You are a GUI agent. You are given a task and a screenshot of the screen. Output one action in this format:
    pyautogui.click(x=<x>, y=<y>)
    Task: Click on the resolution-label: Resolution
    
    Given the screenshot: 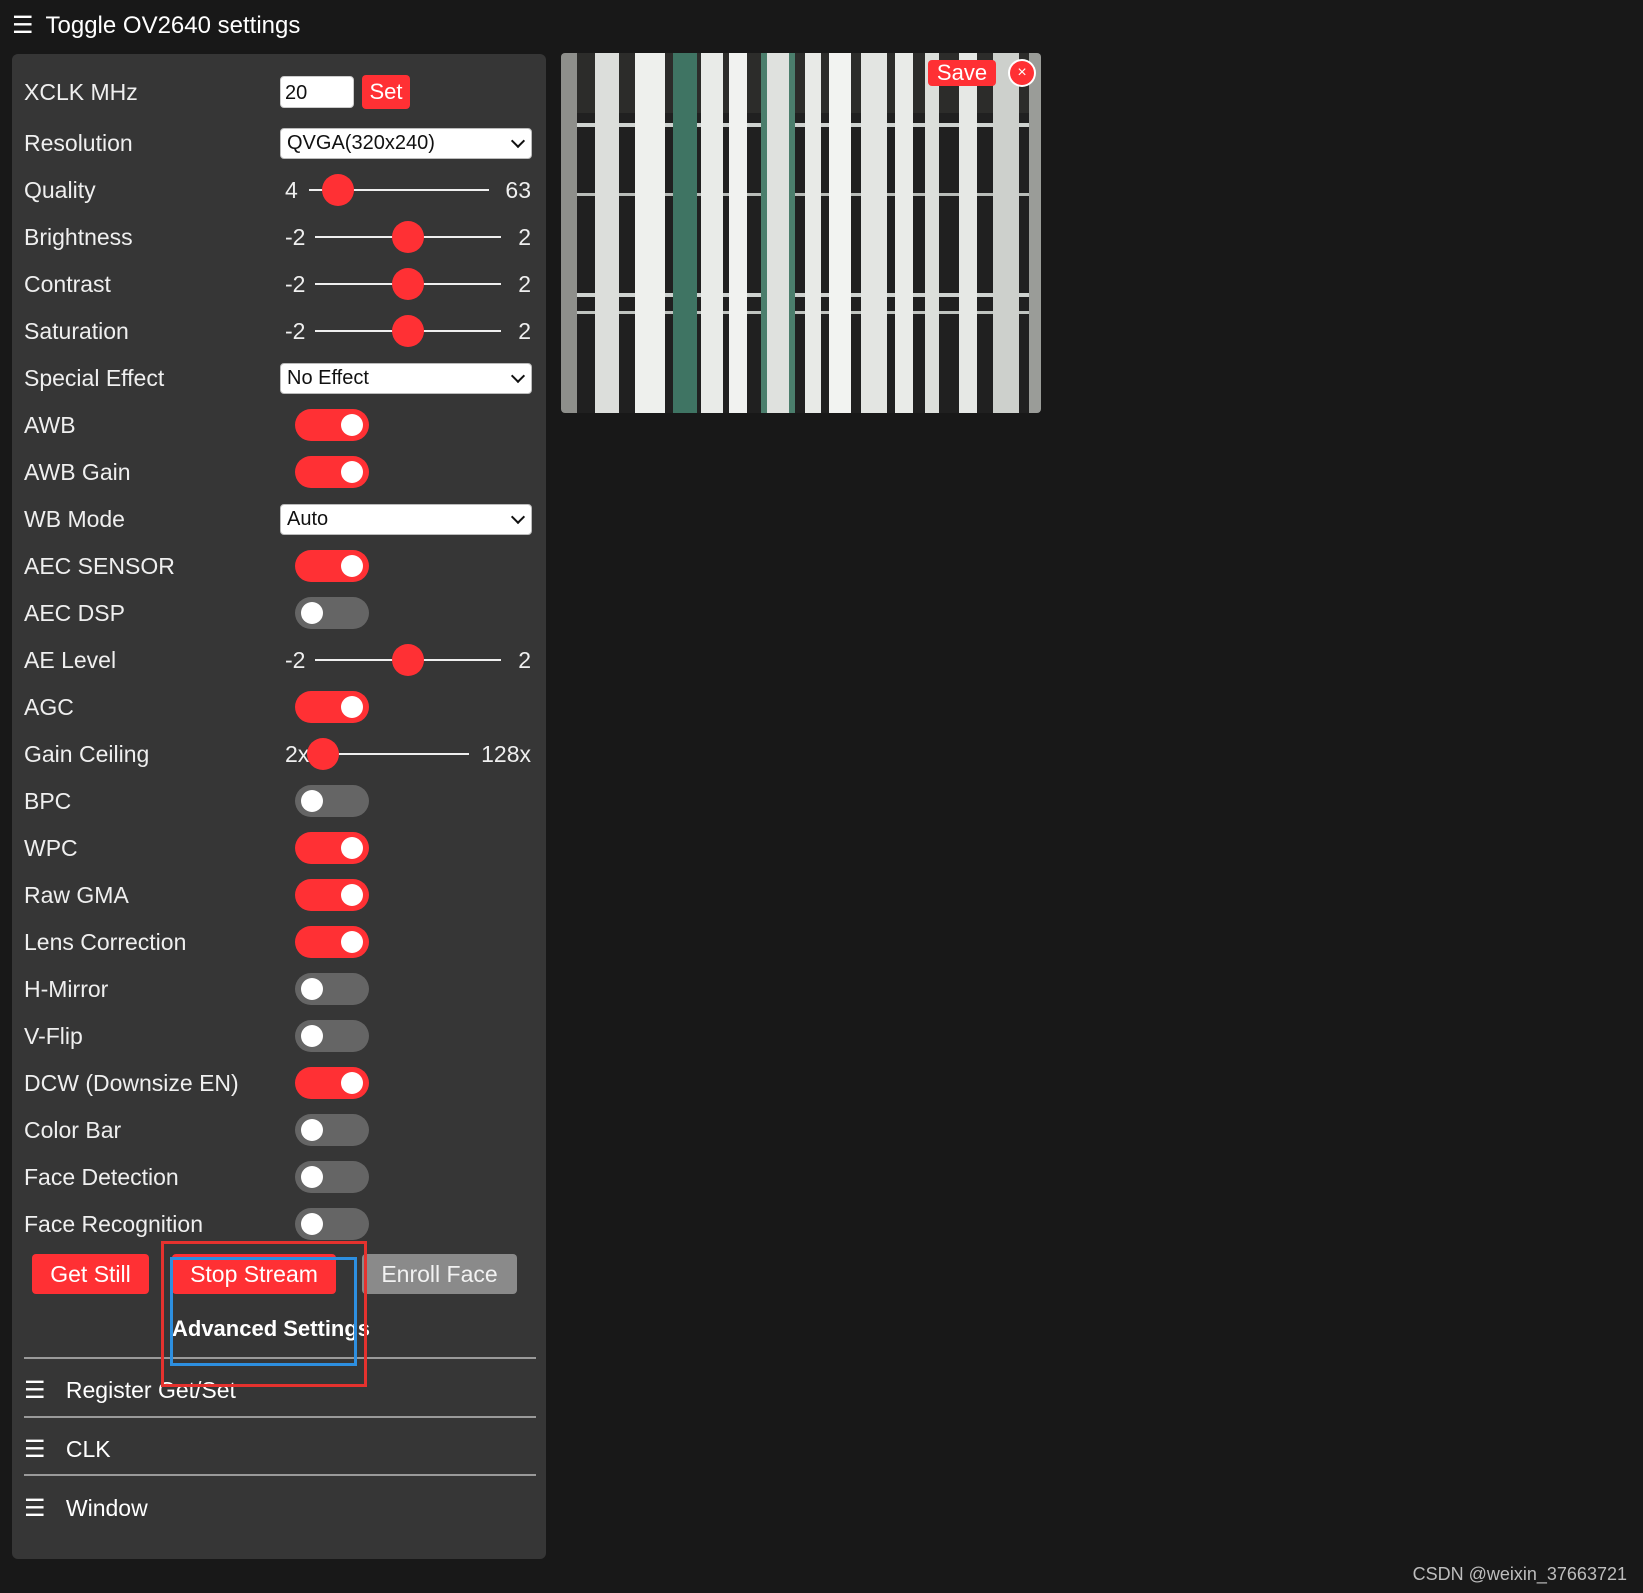 What is the action you would take?
    pyautogui.click(x=78, y=143)
    